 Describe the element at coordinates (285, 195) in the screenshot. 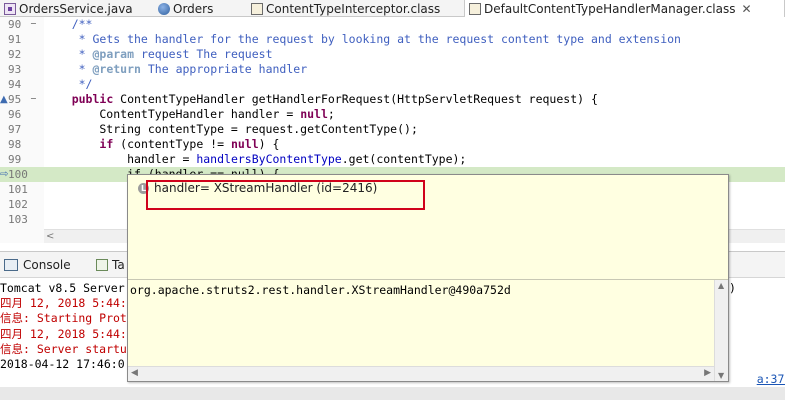

I see `highlight-box` at that location.